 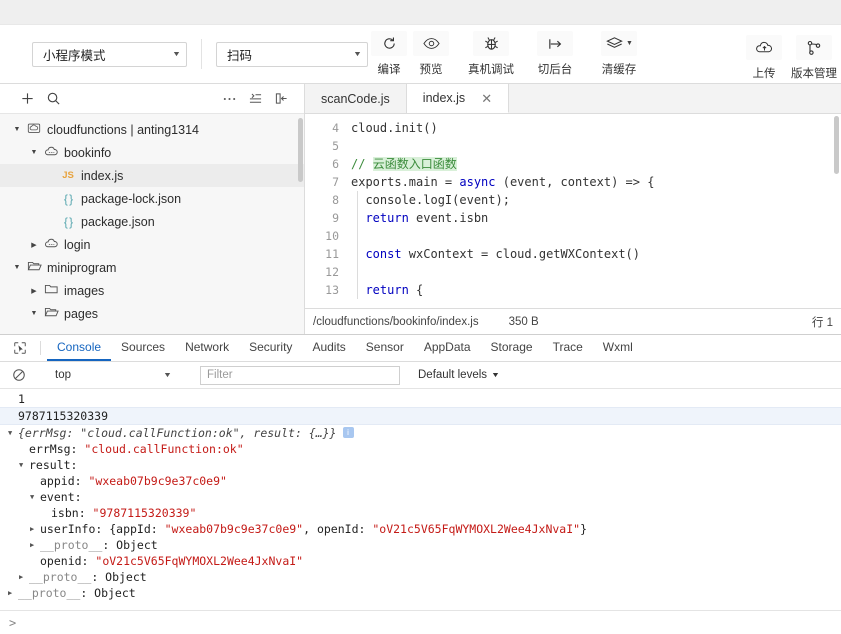 What do you see at coordinates (112, 375) in the screenshot?
I see `console-context-select: top ▼` at bounding box center [112, 375].